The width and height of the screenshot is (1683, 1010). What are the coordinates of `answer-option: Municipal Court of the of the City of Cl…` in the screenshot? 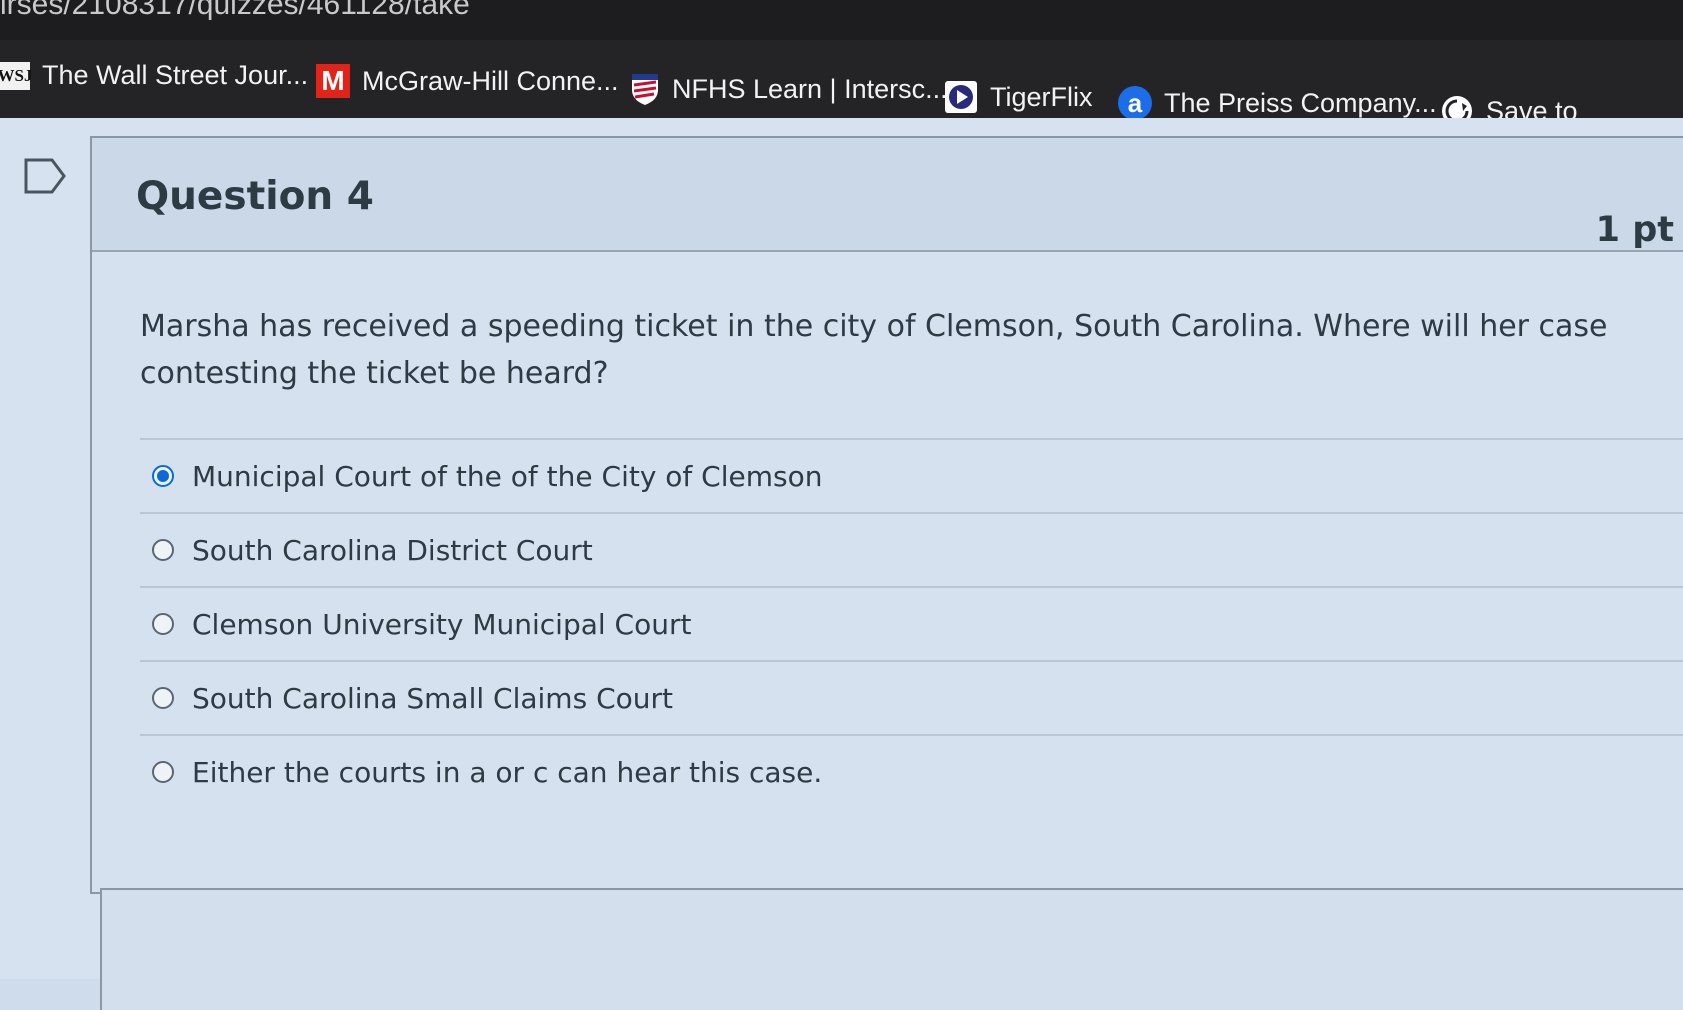 It's located at (911, 475).